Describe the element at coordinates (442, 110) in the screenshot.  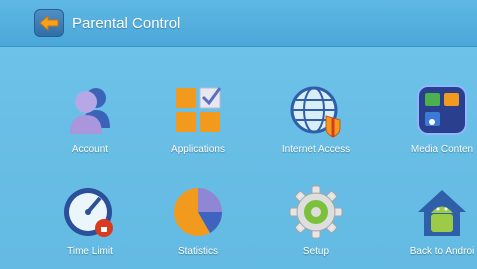
I see `media-content-icon` at that location.